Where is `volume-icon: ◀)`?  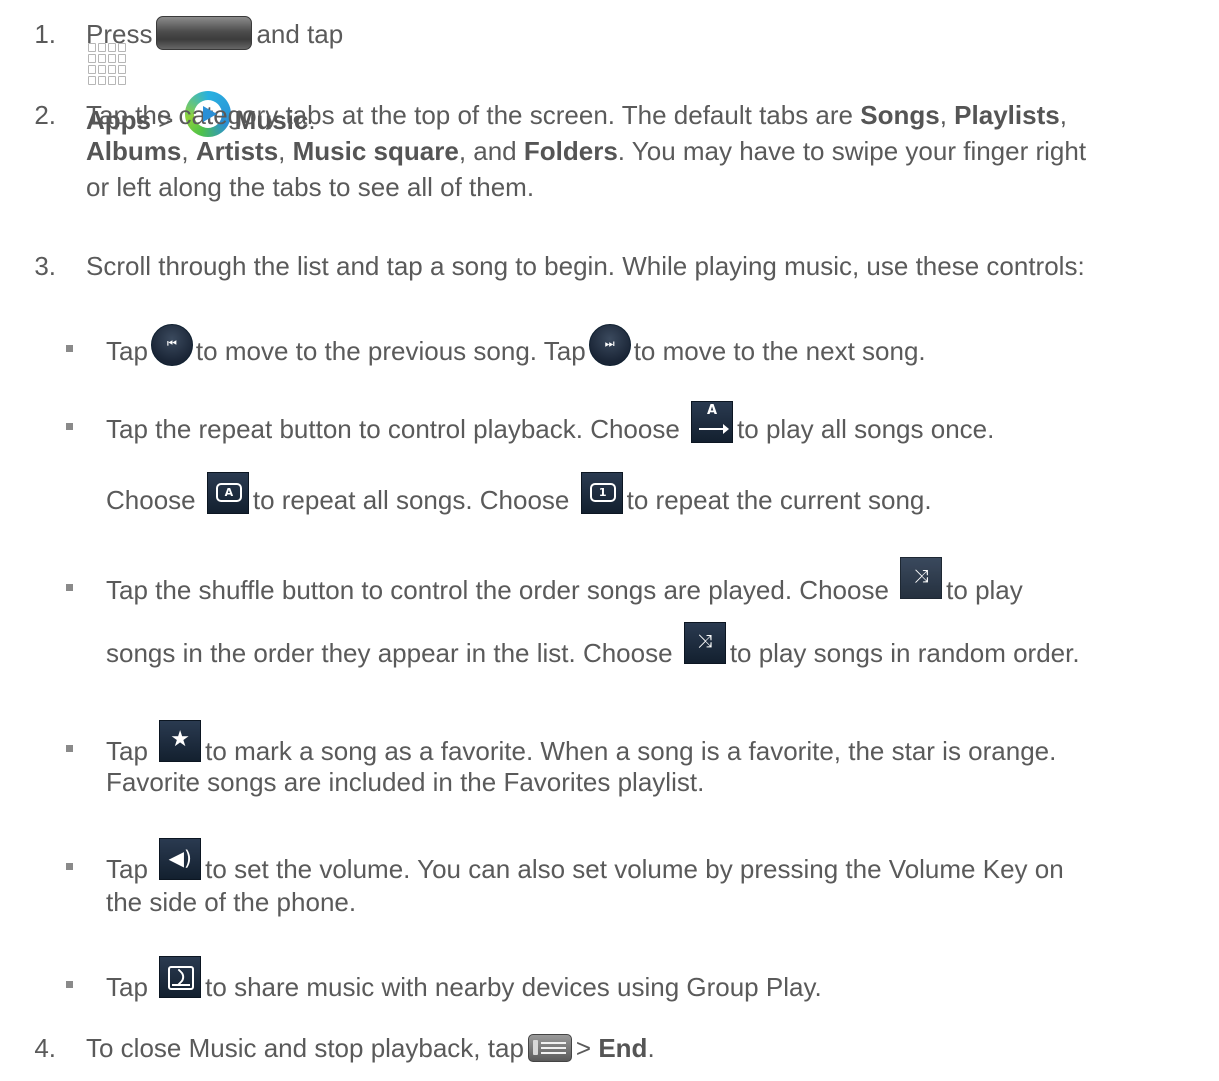
volume-icon: ◀) is located at coordinates (180, 859).